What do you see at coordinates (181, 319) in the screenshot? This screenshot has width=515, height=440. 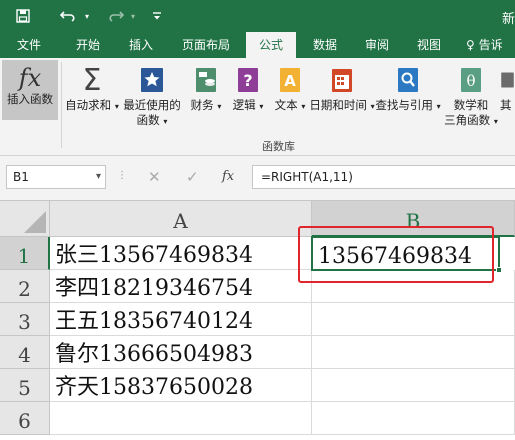 I see `cell-a3: 王五18356740124` at bounding box center [181, 319].